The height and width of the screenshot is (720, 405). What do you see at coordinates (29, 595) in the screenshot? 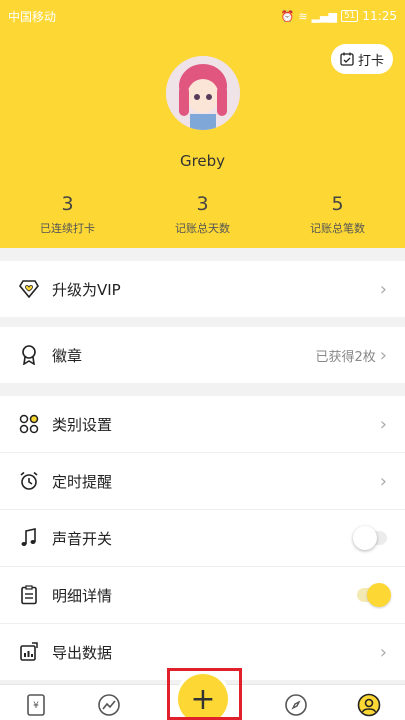
I see `clipboard-icon` at bounding box center [29, 595].